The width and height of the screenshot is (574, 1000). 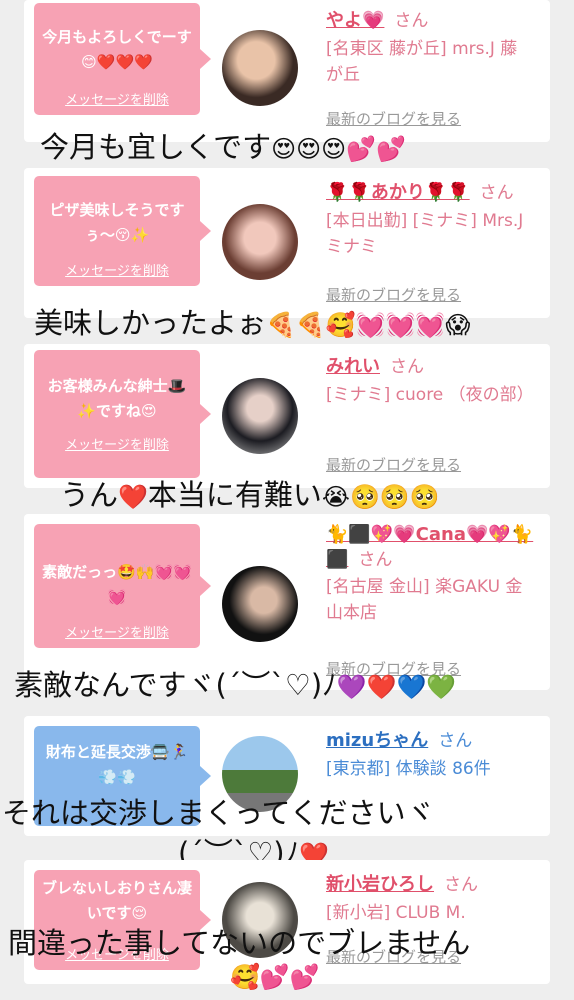 What do you see at coordinates (117, 398) in the screenshot?
I see `message-text: お客様みんな紳士🎩✨ですね😍` at bounding box center [117, 398].